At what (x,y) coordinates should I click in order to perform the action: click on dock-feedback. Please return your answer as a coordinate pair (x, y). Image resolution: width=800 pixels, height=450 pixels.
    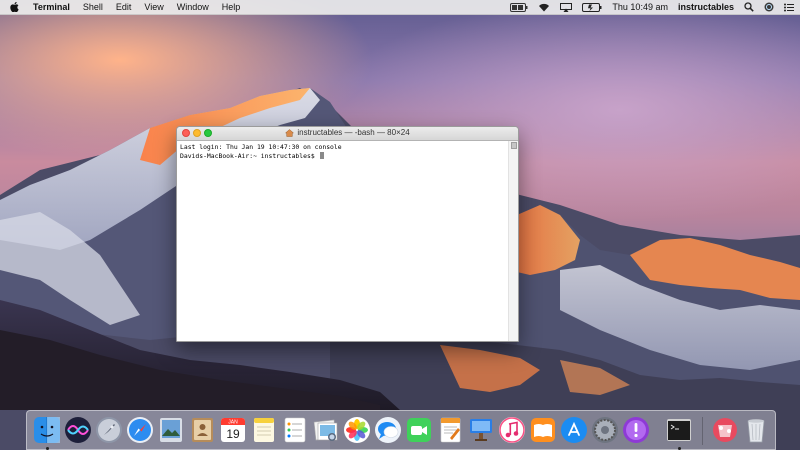
    Looking at the image, I should click on (636, 430).